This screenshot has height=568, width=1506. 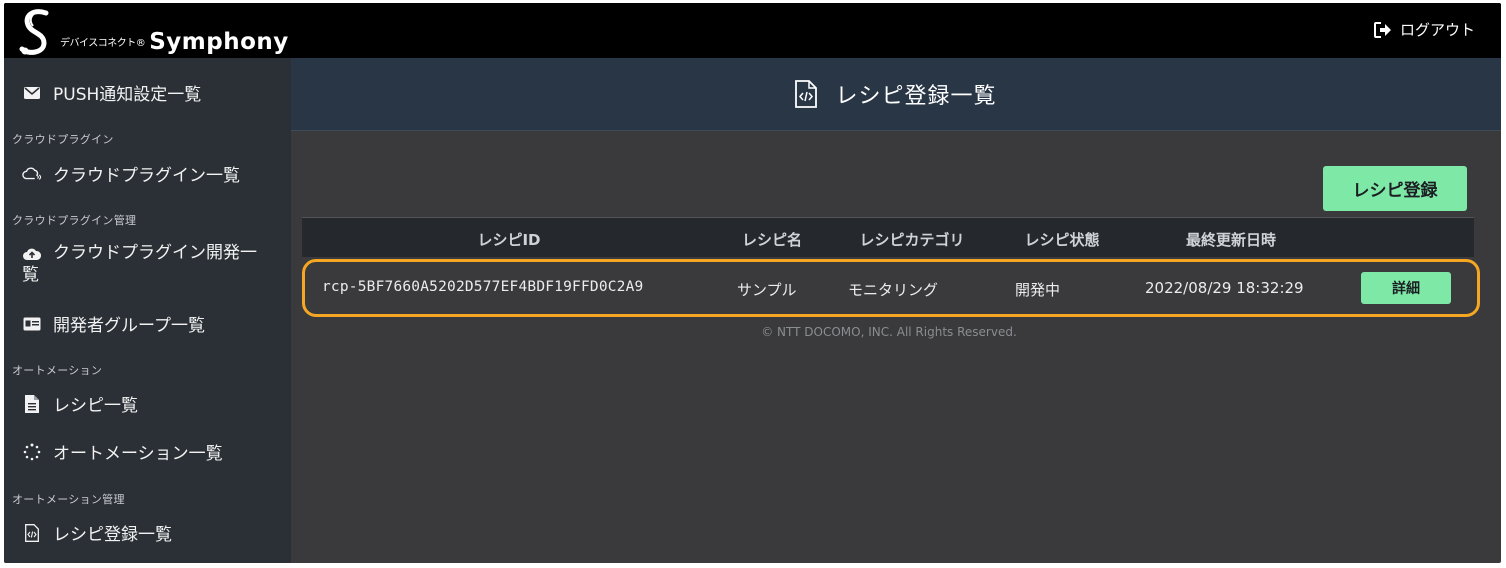 I want to click on sidebar-item-developer-groups: 開発者グループ一覧, so click(x=147, y=323).